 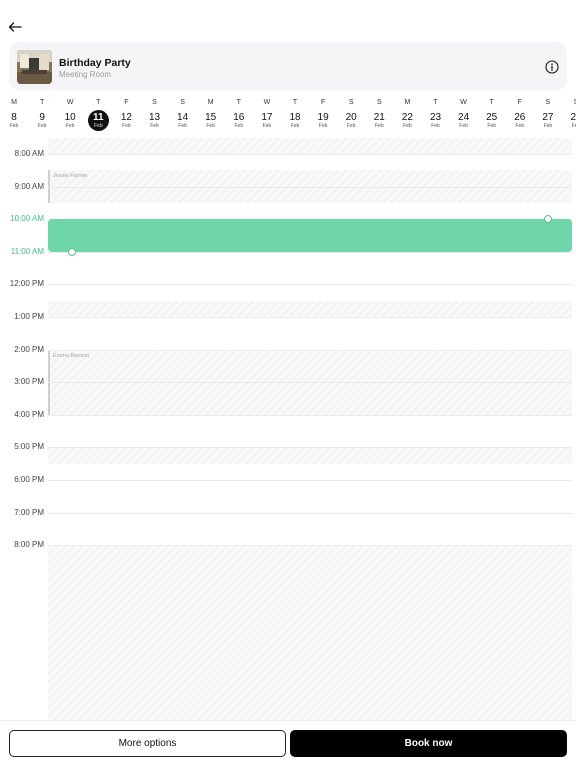 I want to click on hour-label: 9:00 AM, so click(x=29, y=186).